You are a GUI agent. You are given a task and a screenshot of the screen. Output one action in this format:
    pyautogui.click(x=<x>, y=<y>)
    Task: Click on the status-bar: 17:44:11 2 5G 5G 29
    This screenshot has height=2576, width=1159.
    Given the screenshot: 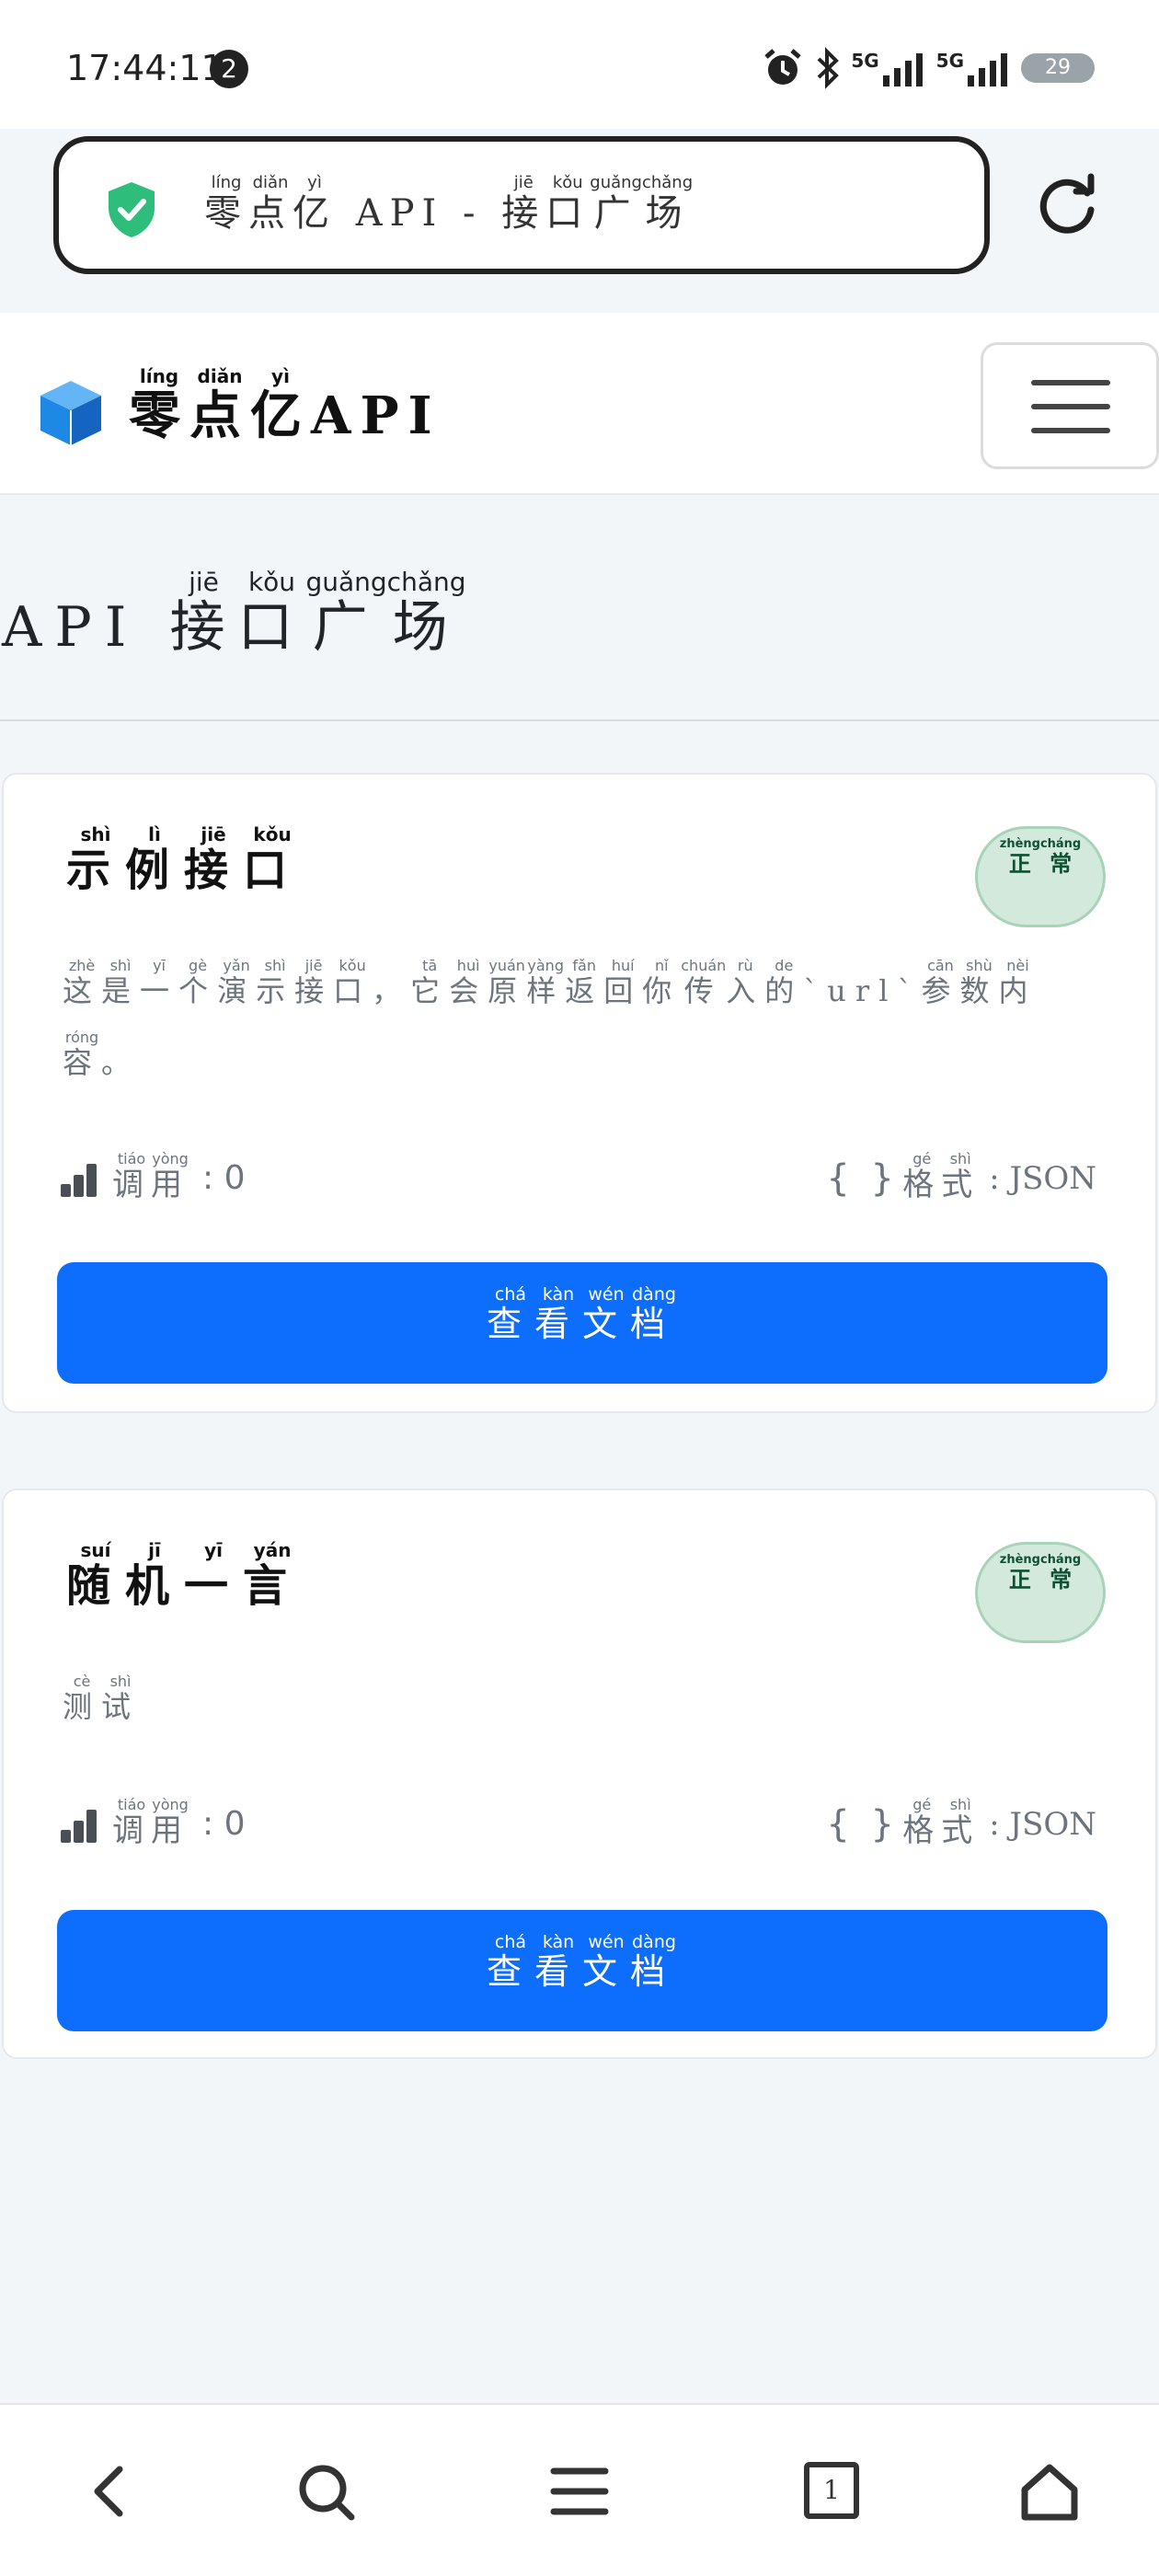 What is the action you would take?
    pyautogui.click(x=579, y=64)
    